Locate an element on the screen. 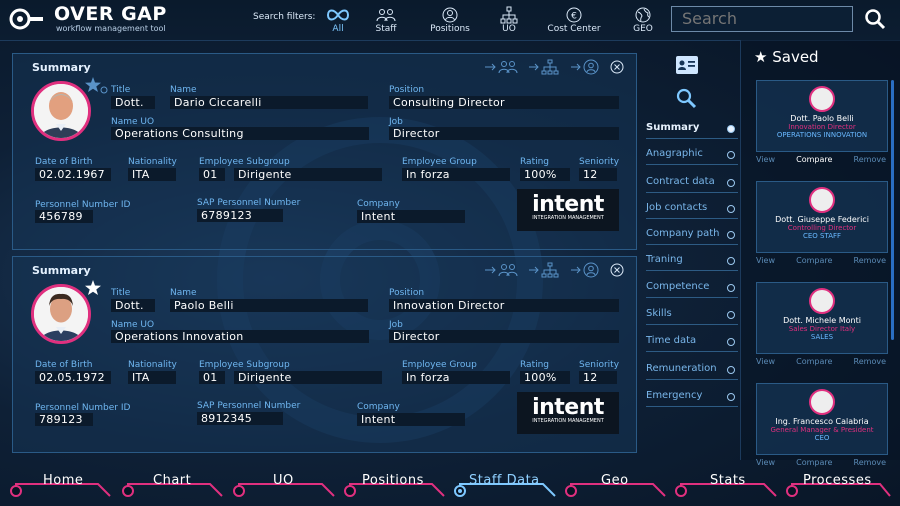  people-icon is located at coordinates (386, 15).